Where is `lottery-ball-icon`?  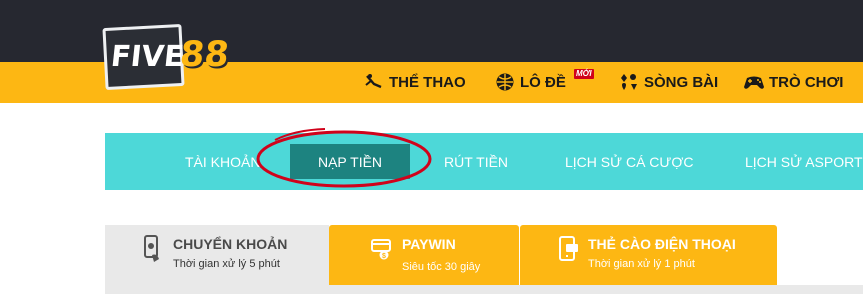 lottery-ball-icon is located at coordinates (505, 82).